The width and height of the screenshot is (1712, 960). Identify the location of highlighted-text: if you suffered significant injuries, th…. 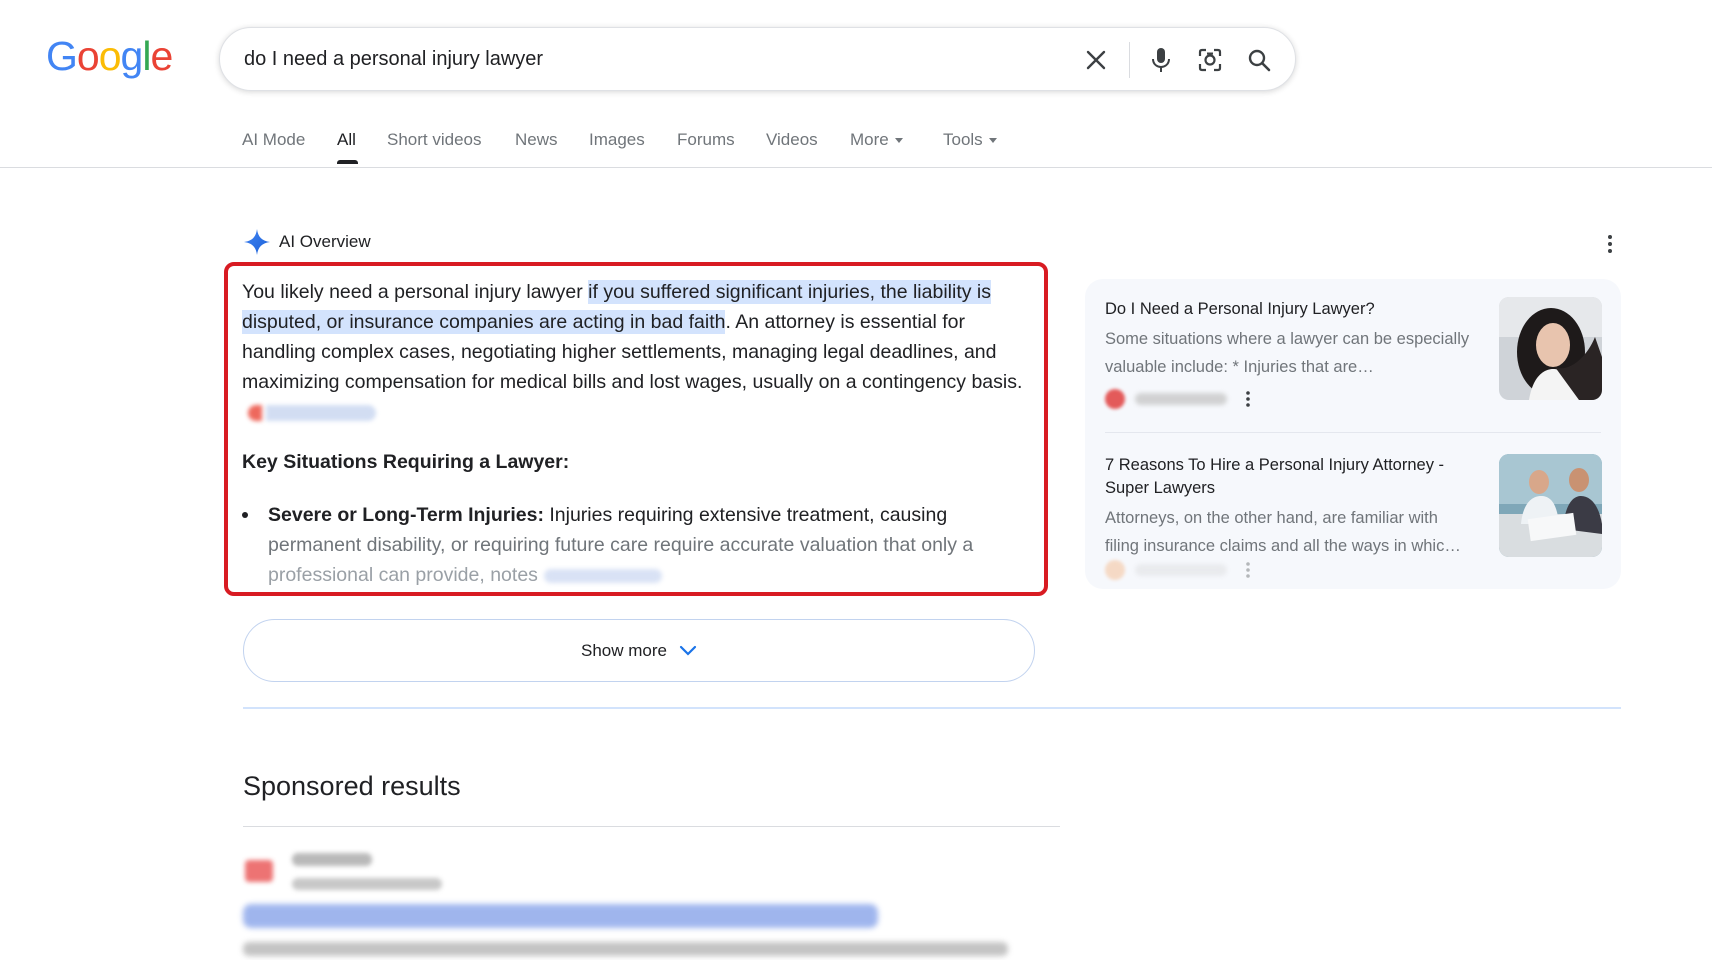
(789, 292).